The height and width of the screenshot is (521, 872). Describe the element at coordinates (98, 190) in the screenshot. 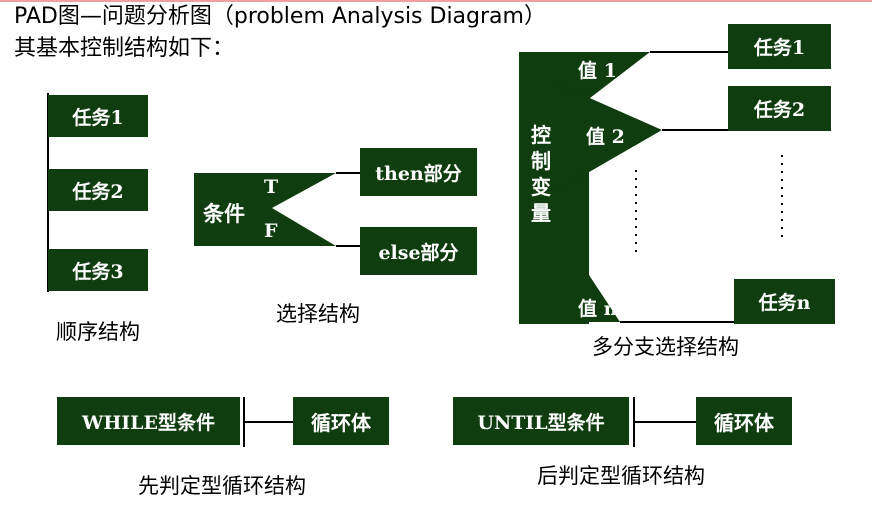

I see `sequence-task-2: 任务2` at that location.